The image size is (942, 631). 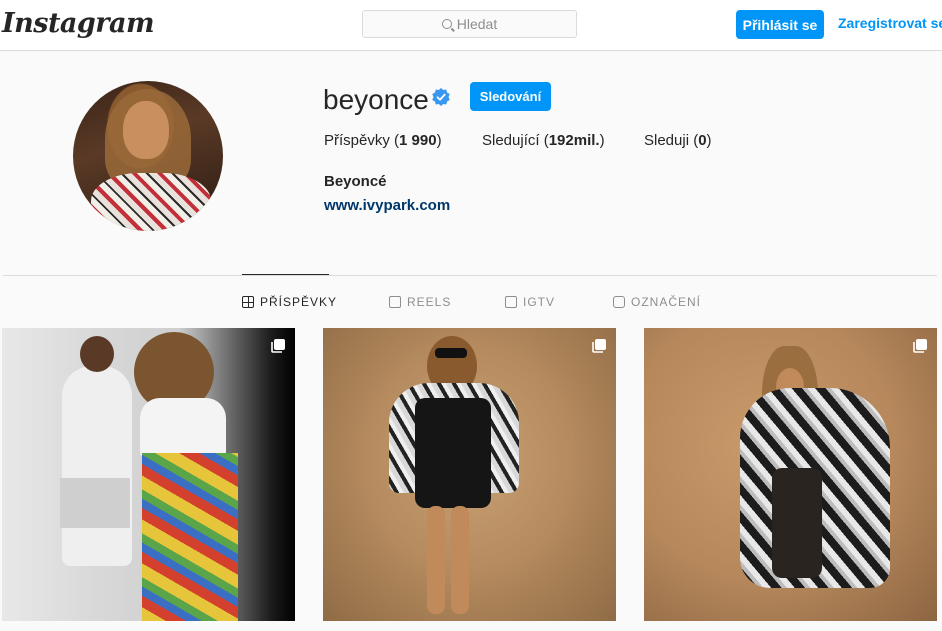 What do you see at coordinates (543, 140) in the screenshot?
I see `followers-count: Sledující (192mil.)` at bounding box center [543, 140].